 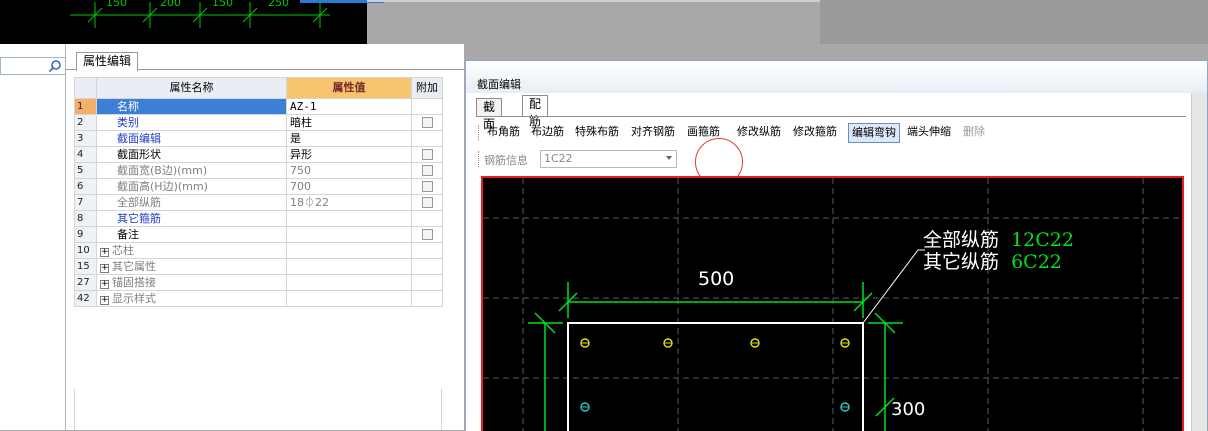 What do you see at coordinates (278, 4) in the screenshot?
I see `cad-dim-4: 250` at bounding box center [278, 4].